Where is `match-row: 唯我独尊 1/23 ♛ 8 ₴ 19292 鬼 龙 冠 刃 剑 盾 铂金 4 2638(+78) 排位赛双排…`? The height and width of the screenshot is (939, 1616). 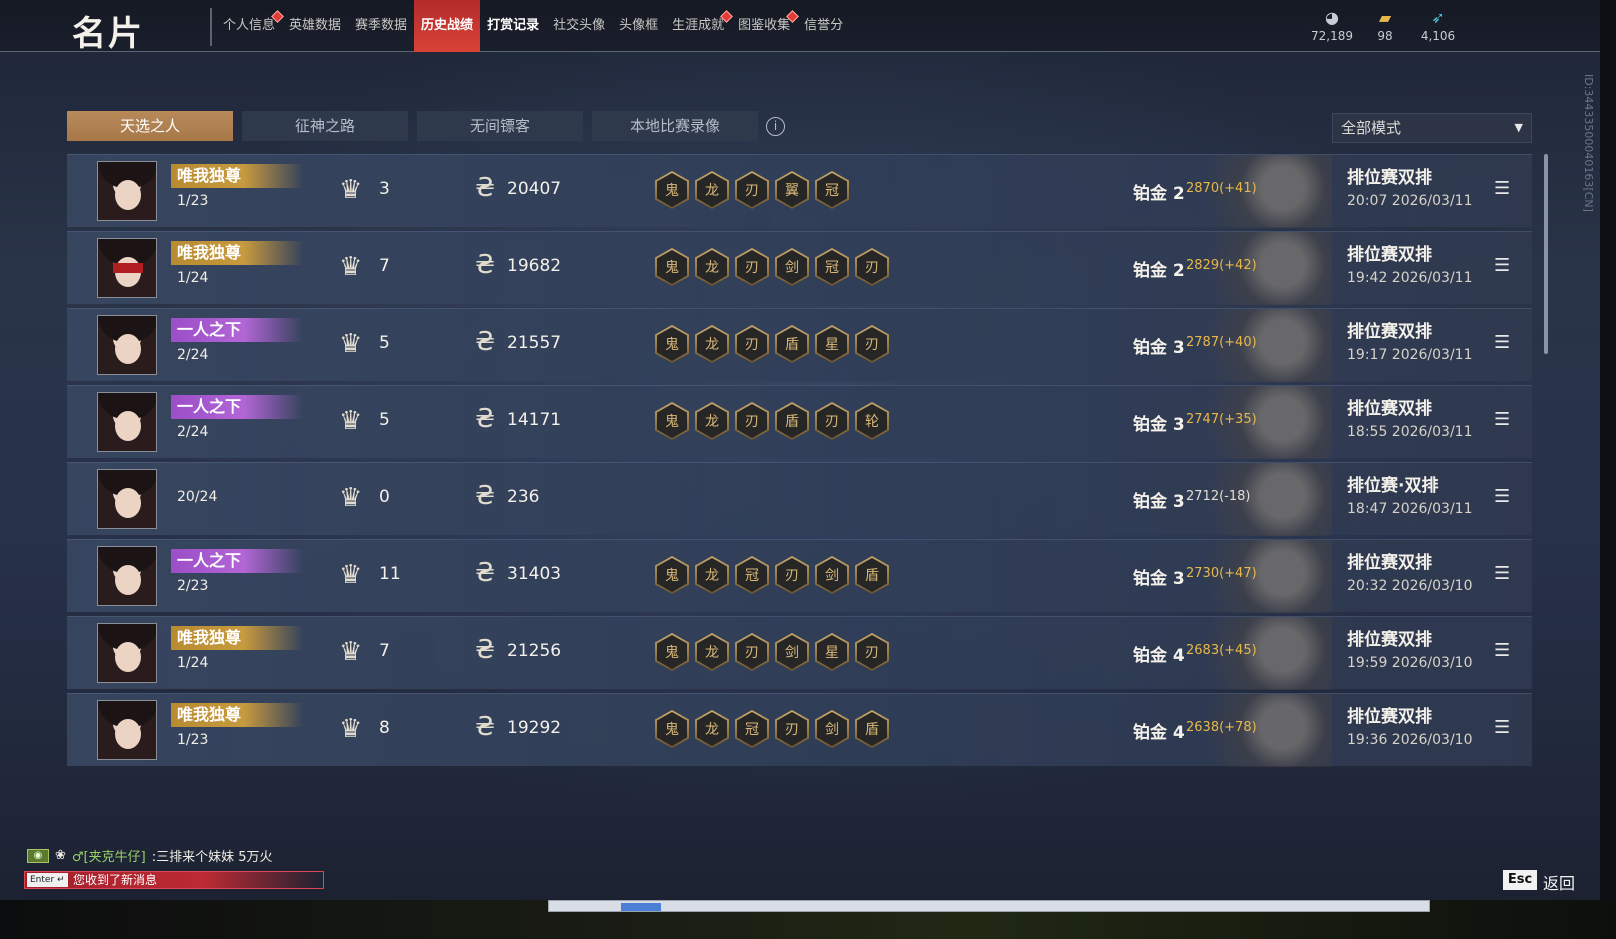 match-row: 唯我独尊 1/23 ♛ 8 ₴ 19292 鬼 龙 冠 刃 剑 盾 铂金 4 2638(+78) 排位赛双排… is located at coordinates (799, 730).